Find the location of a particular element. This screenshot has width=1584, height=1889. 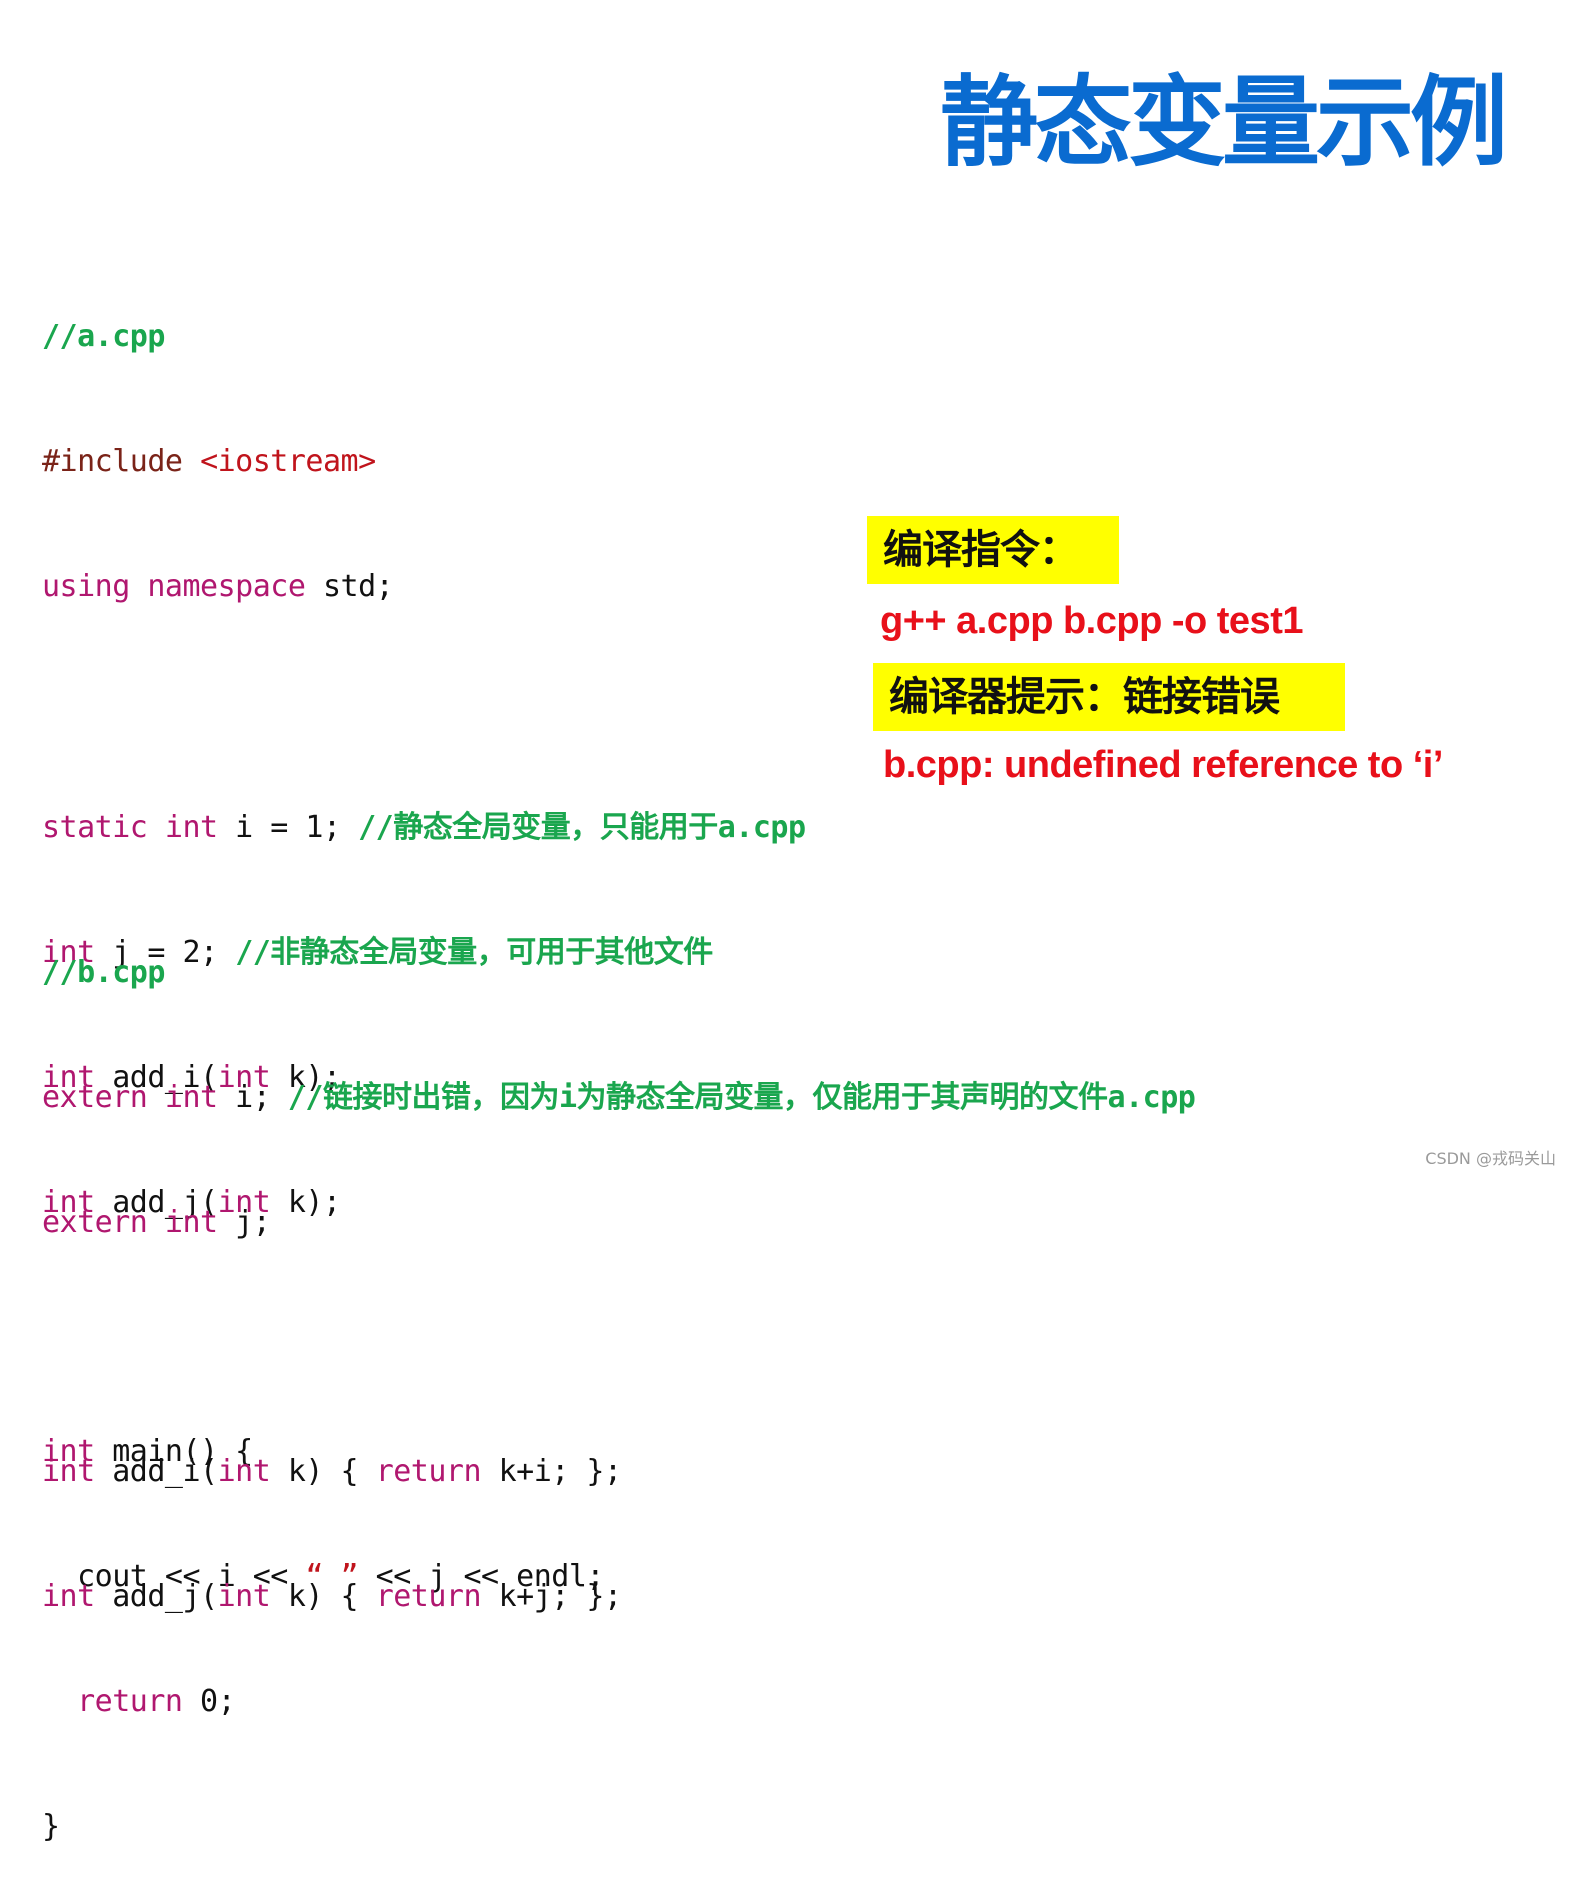

code-text: j; is located at coordinates (244, 1222).